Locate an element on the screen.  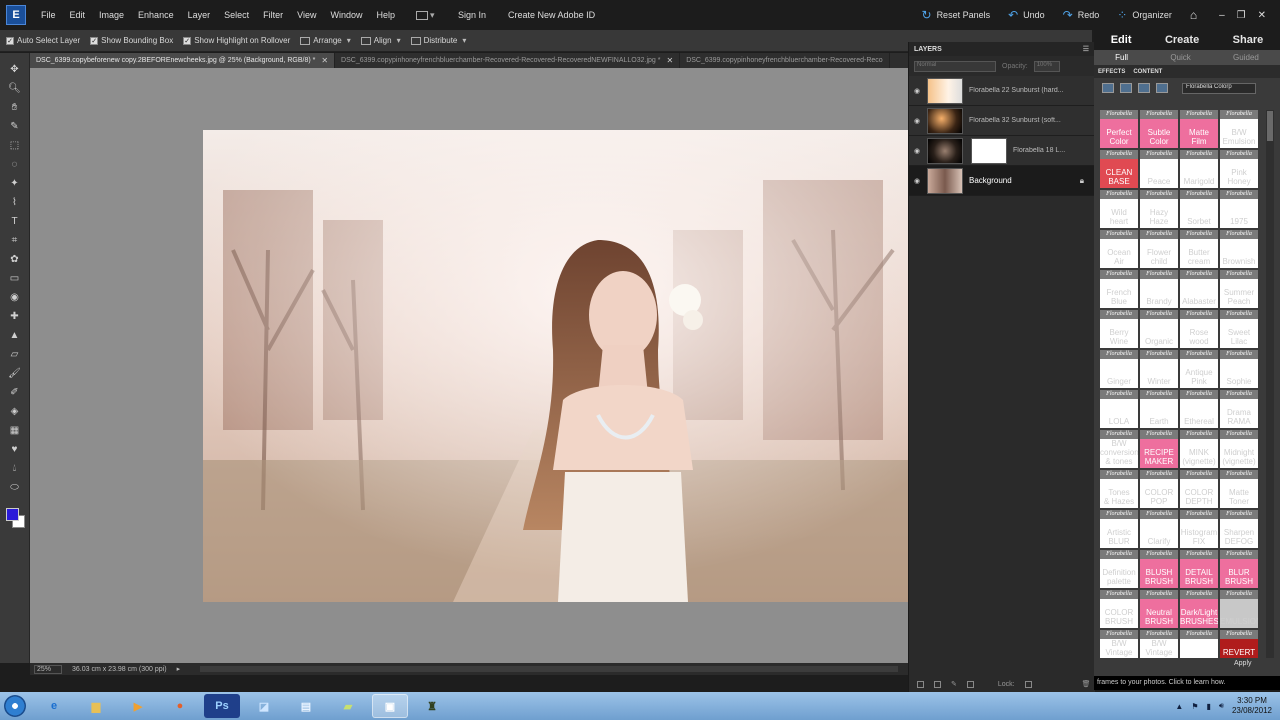
tab-content: CONTENT is located at coordinates (1147, 72).